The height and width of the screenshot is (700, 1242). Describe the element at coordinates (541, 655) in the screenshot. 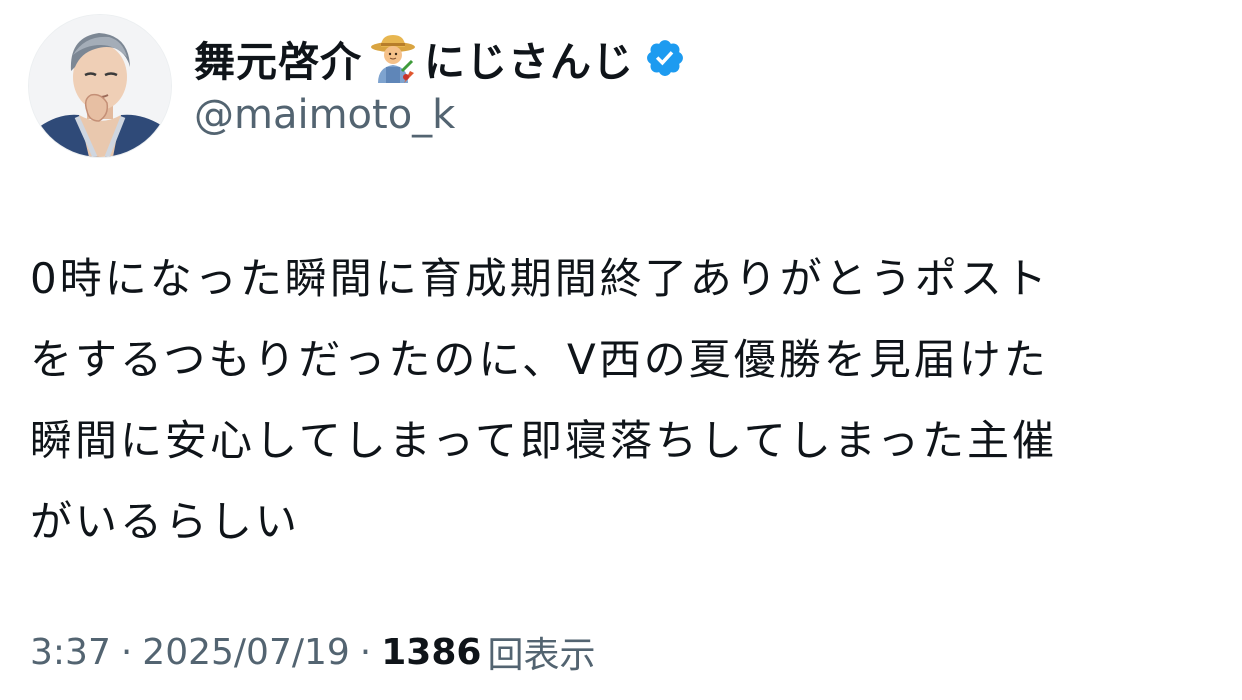

I see `views-label: 回表示` at that location.